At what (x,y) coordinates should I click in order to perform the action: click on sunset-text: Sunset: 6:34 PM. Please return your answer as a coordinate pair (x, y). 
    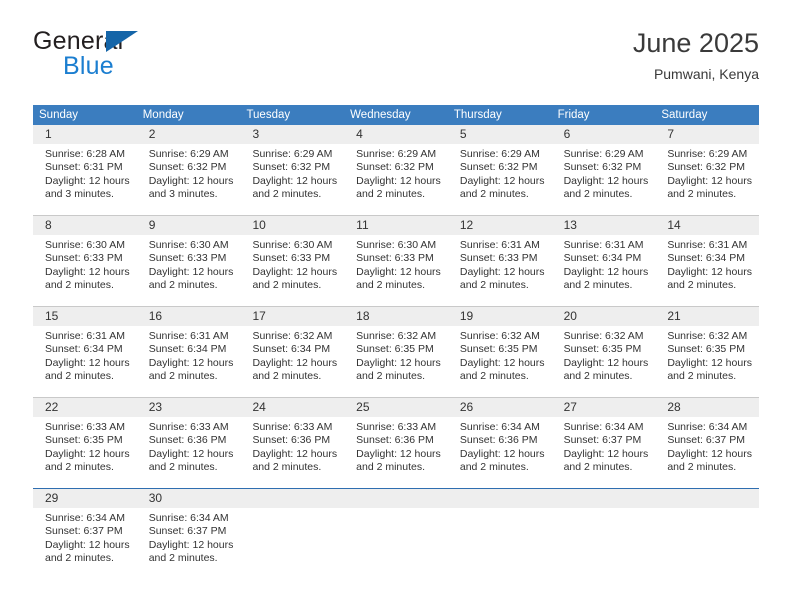
    Looking at the image, I should click on (706, 258).